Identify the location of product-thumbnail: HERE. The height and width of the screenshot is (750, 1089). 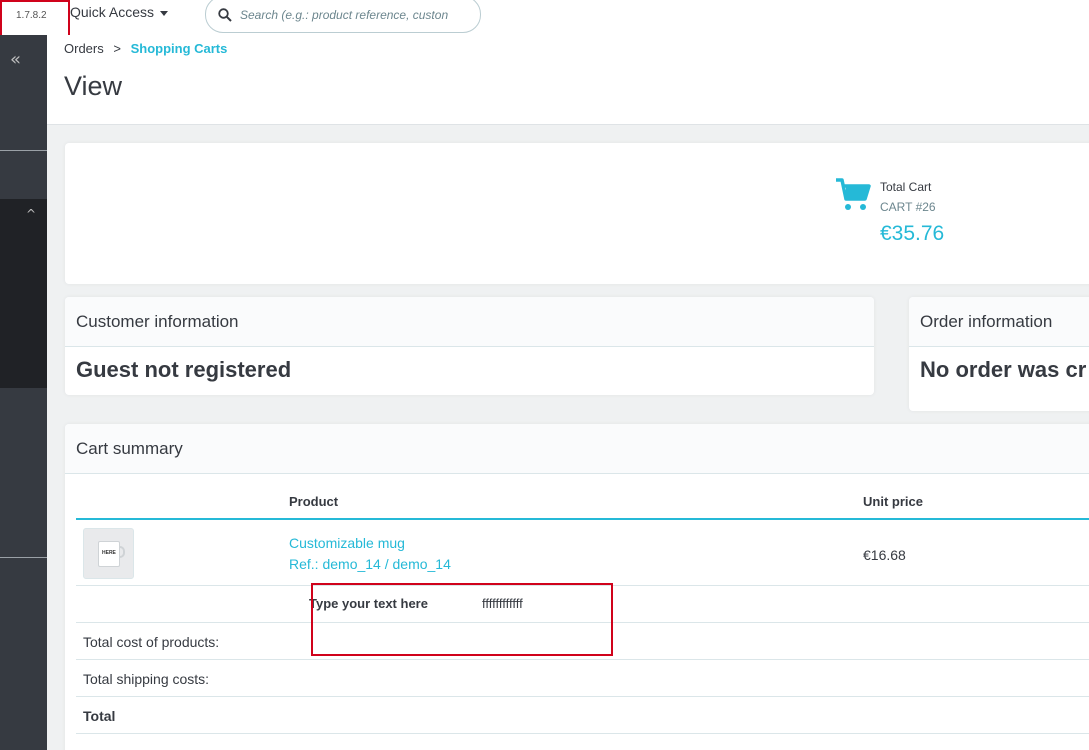
(108, 553).